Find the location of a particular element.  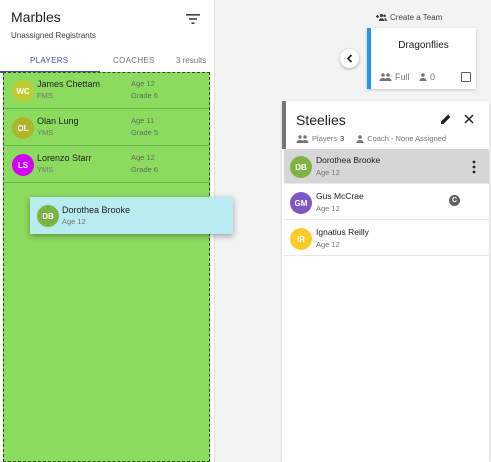

tab-players: PLAYERS is located at coordinates (49, 60).